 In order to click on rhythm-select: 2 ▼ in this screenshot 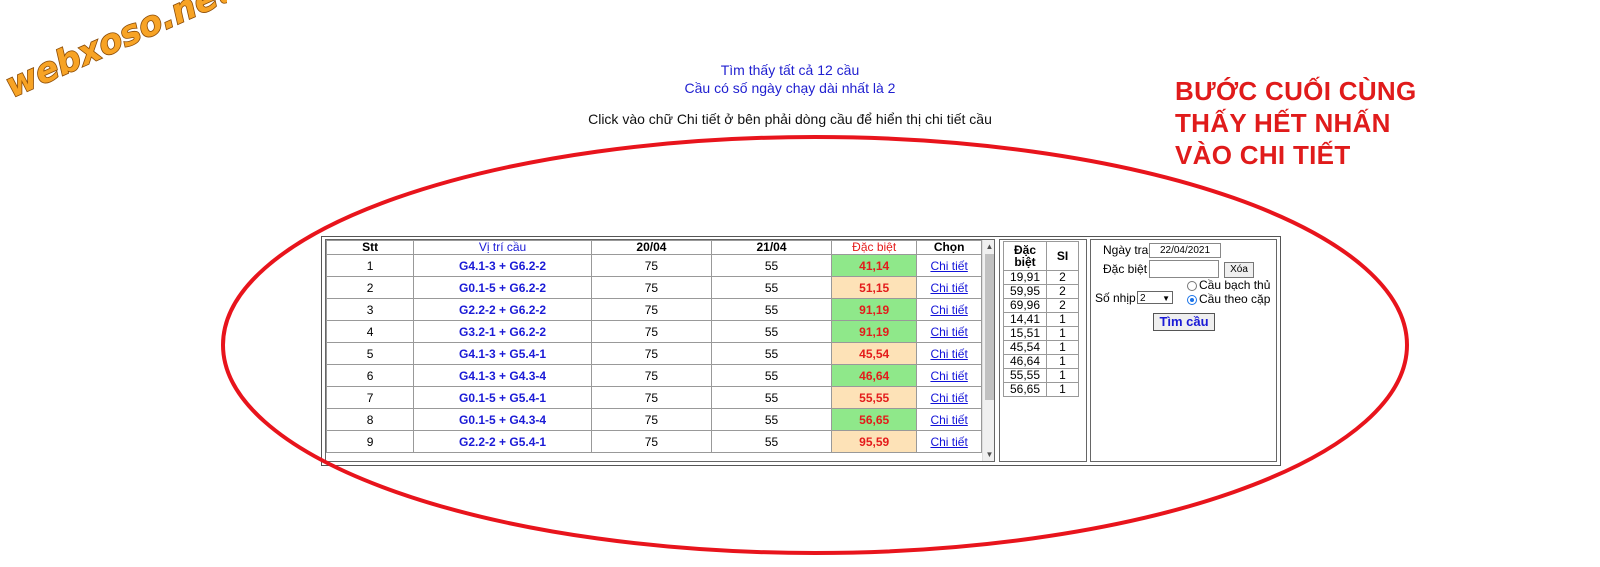, I will do `click(1155, 297)`.